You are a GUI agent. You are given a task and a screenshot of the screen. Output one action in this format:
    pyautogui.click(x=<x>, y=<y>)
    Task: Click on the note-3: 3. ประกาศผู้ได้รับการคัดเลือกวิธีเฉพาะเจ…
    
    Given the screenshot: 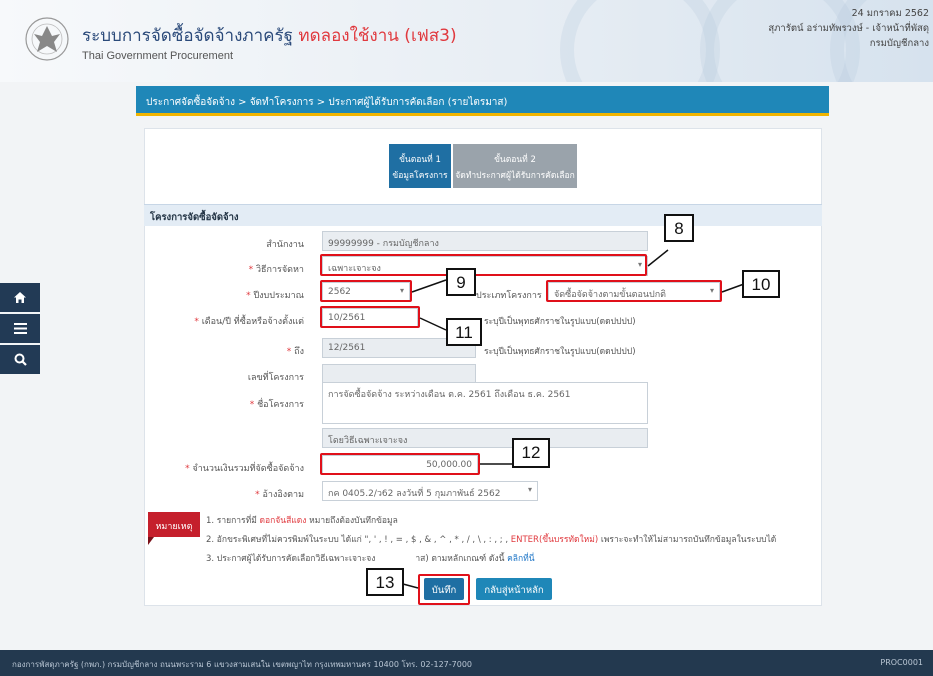 What is the action you would take?
    pyautogui.click(x=370, y=558)
    